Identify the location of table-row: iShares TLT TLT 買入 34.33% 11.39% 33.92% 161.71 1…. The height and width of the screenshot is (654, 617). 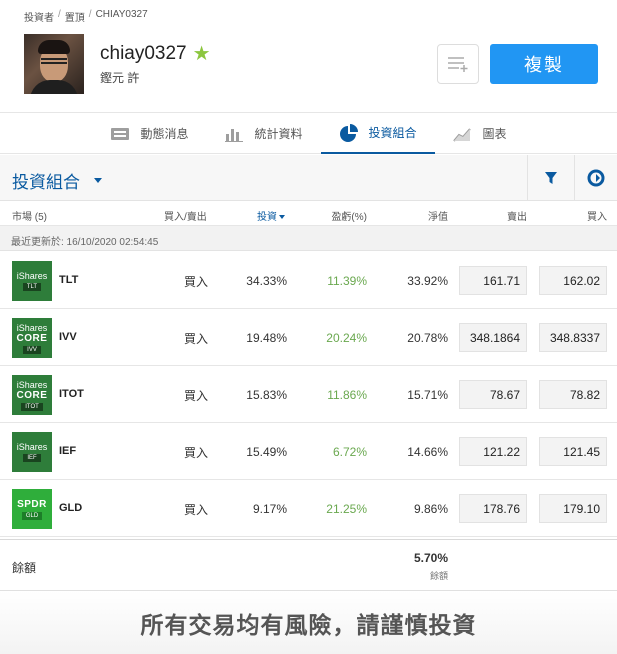
(308, 280).